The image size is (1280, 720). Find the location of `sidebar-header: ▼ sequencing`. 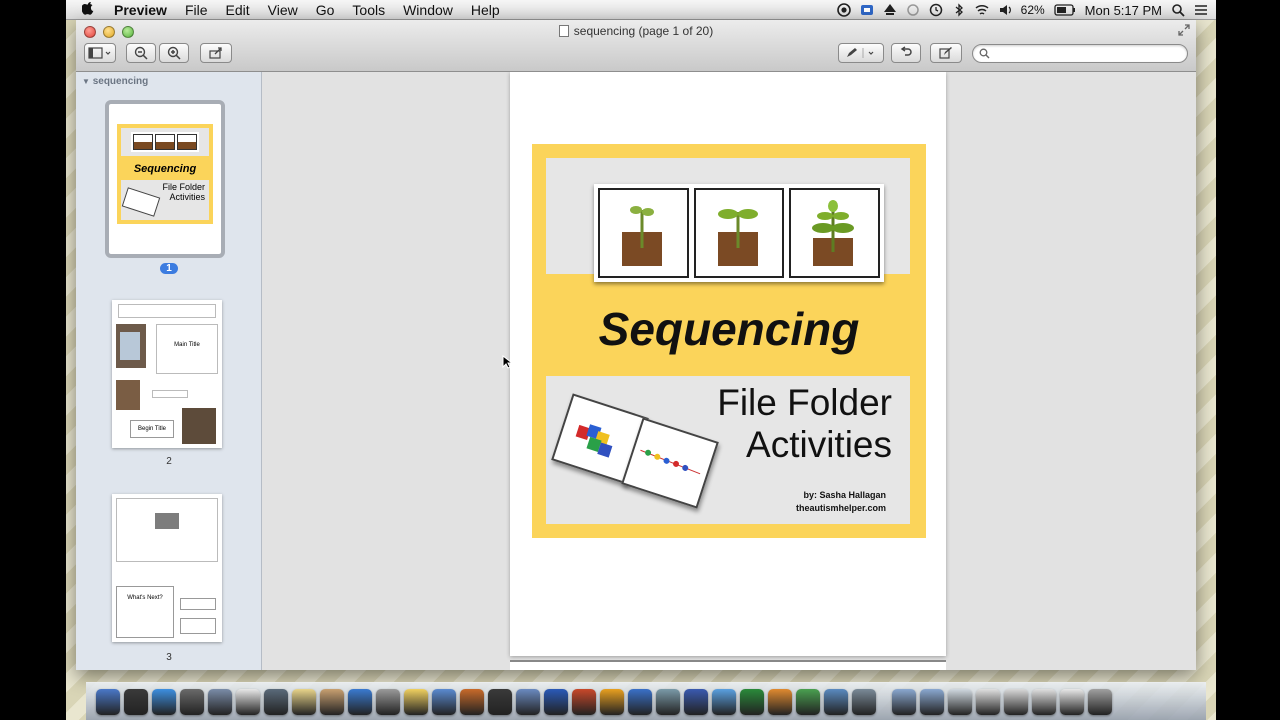

sidebar-header: ▼ sequencing is located at coordinates (115, 81).